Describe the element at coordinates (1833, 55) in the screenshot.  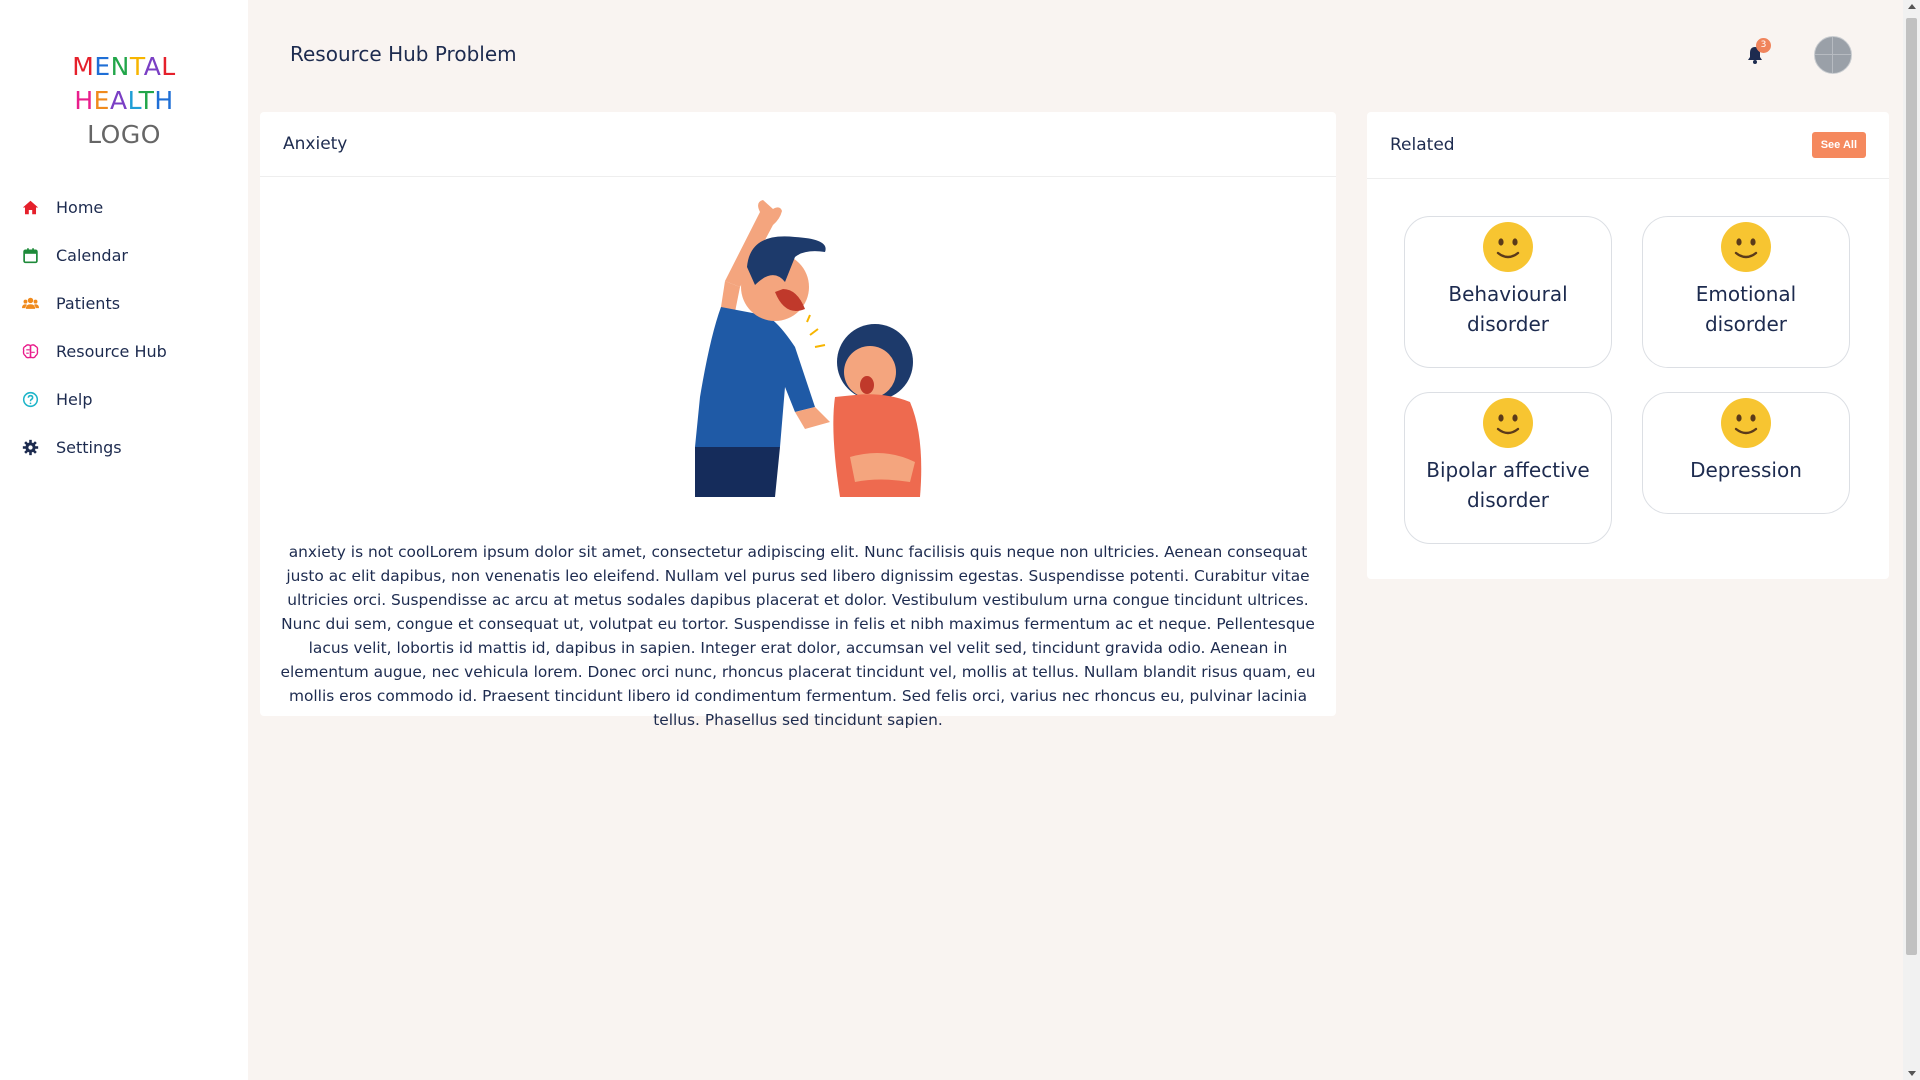
I see `avatar` at that location.